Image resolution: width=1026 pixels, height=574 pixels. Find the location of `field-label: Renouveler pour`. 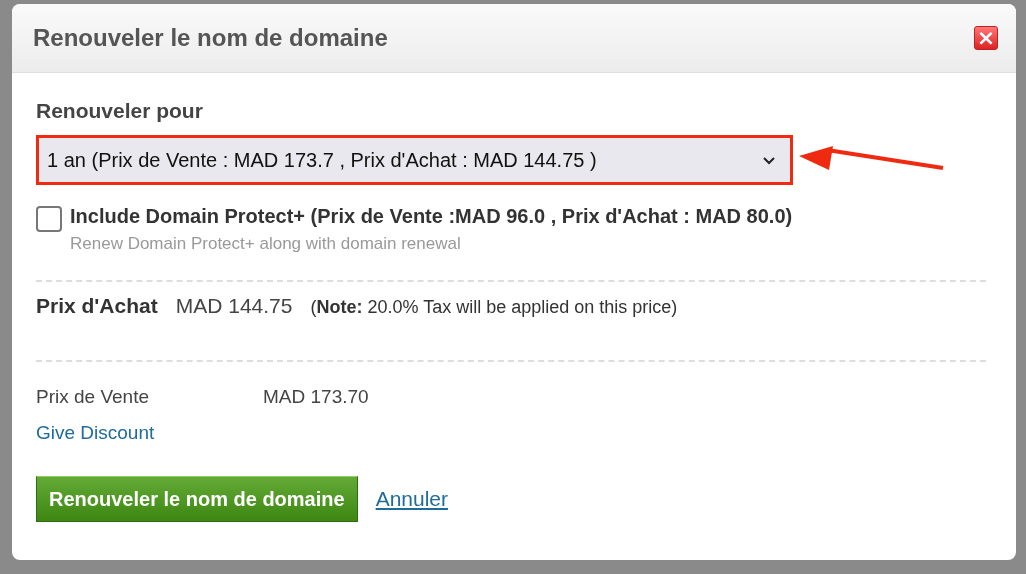

field-label: Renouveler pour is located at coordinates (120, 111).